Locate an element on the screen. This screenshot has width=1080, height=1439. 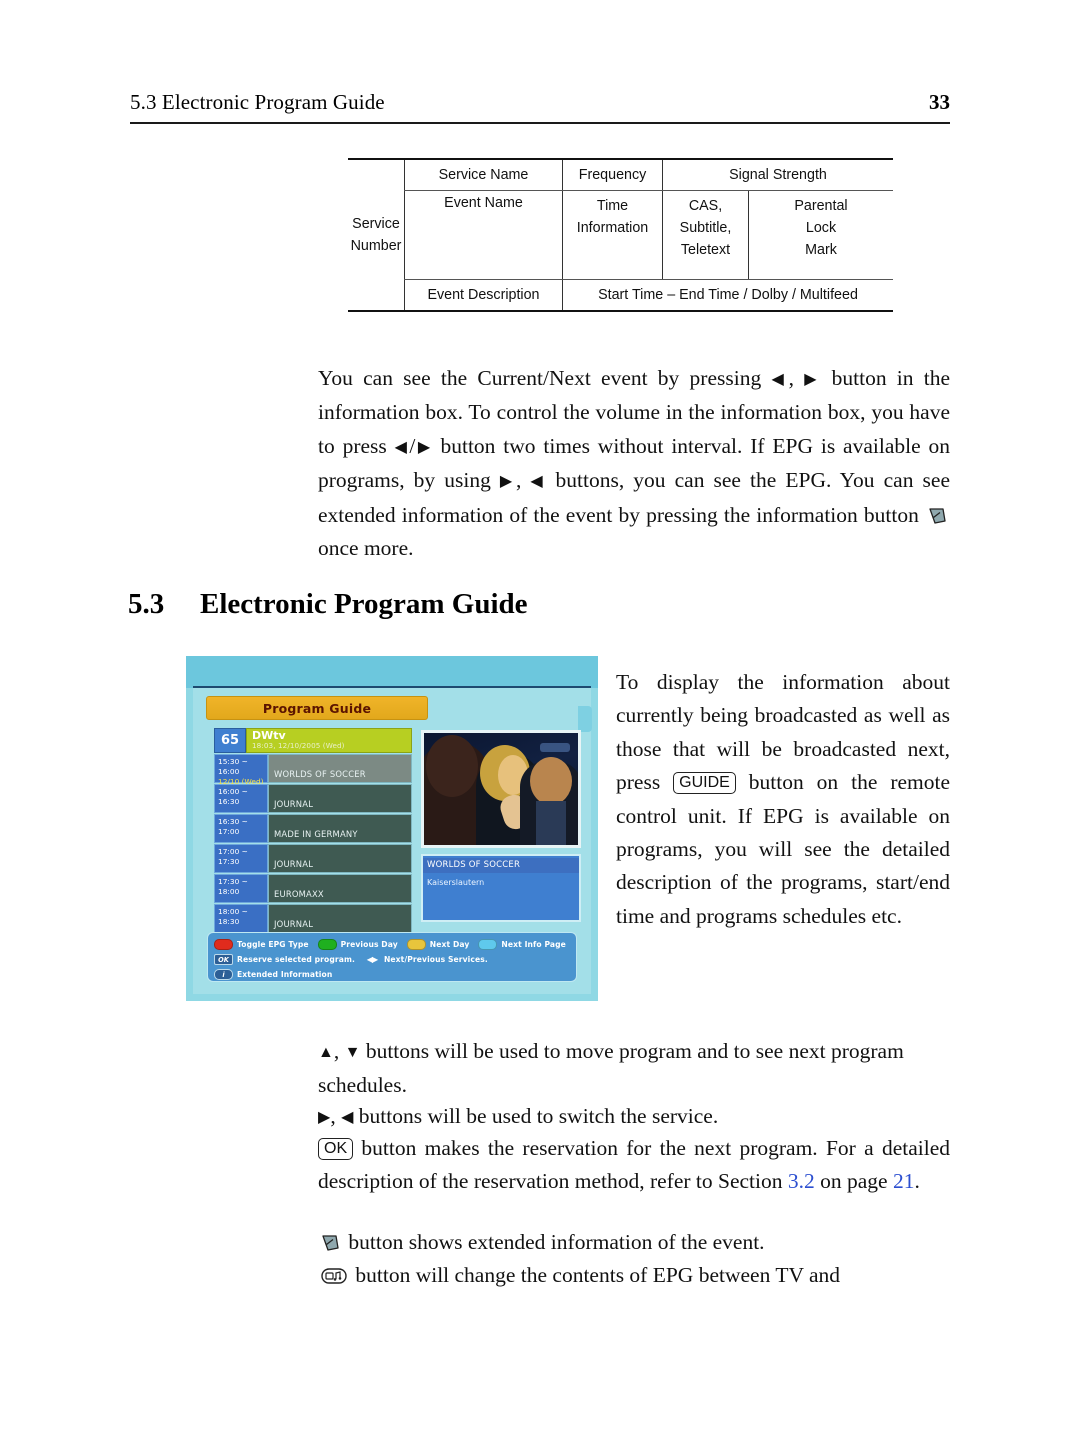
link-section-3-2: 3.2 is located at coordinates (801, 1181).